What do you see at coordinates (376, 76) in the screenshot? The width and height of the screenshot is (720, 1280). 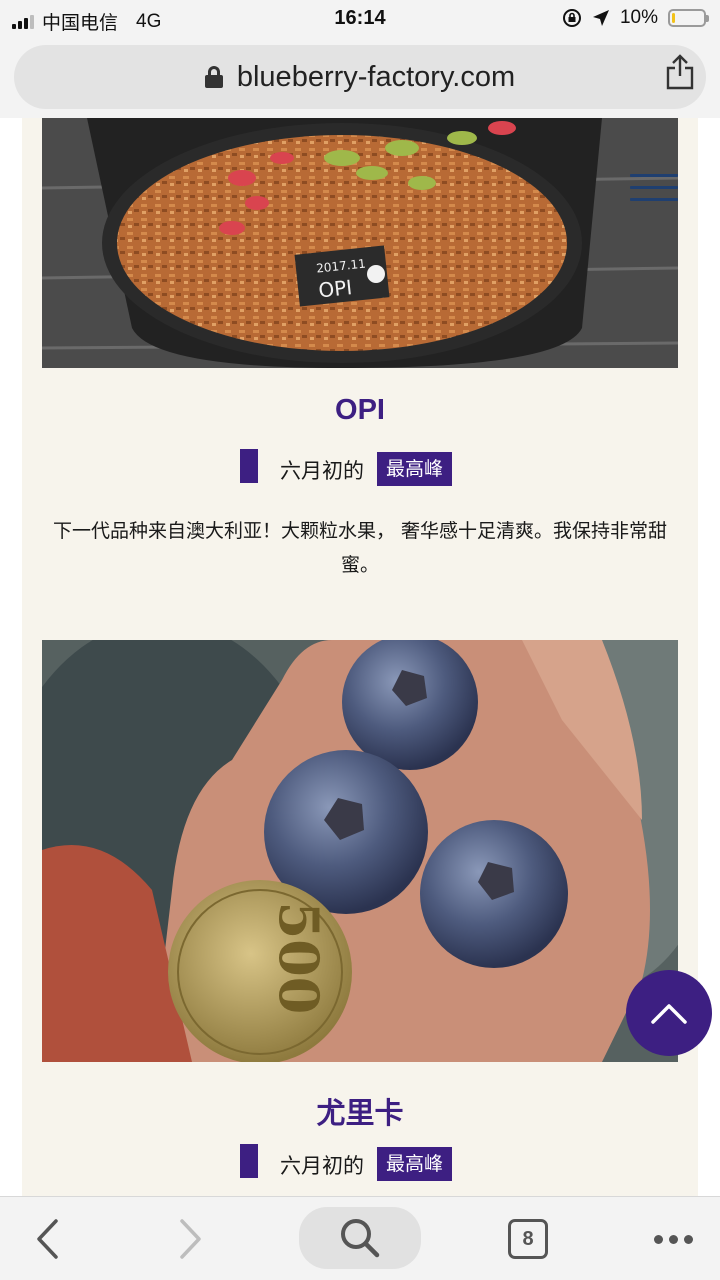 I see `url-text: blueberry-factory.com` at bounding box center [376, 76].